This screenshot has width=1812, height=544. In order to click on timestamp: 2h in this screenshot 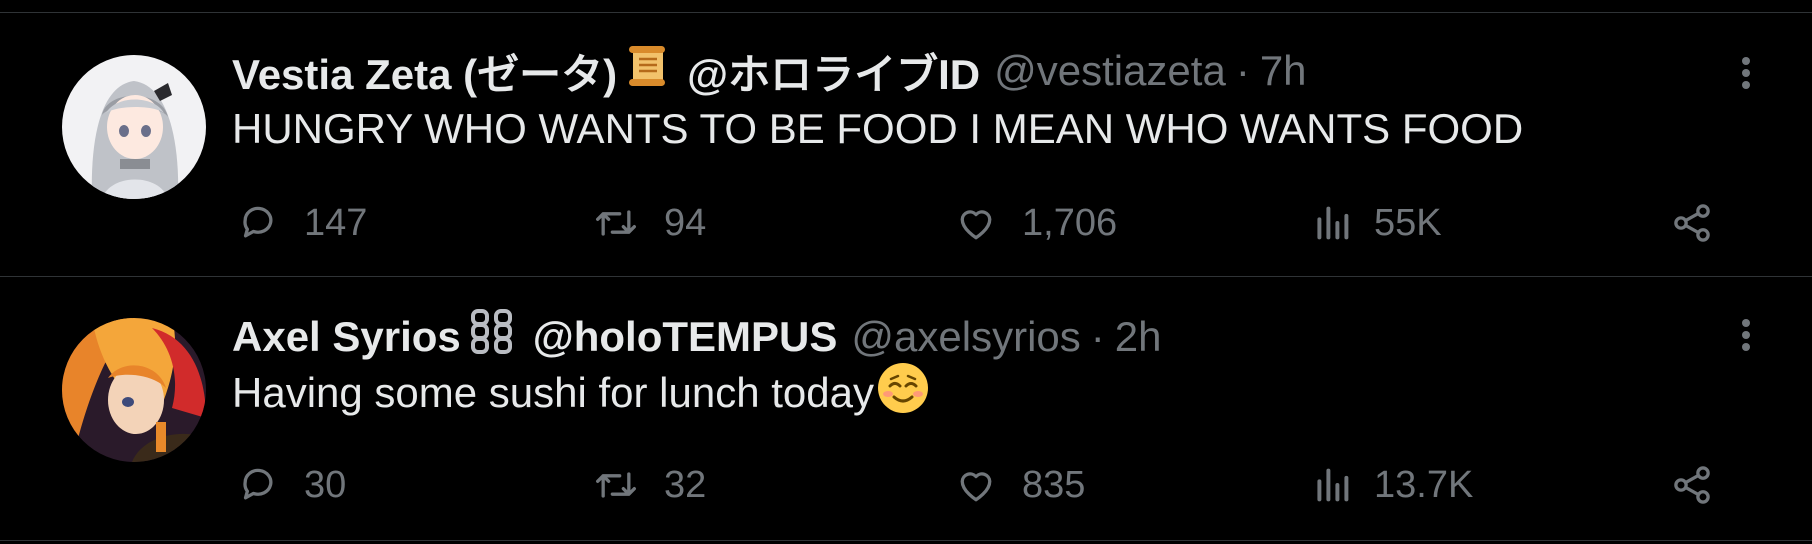, I will do `click(1138, 337)`.